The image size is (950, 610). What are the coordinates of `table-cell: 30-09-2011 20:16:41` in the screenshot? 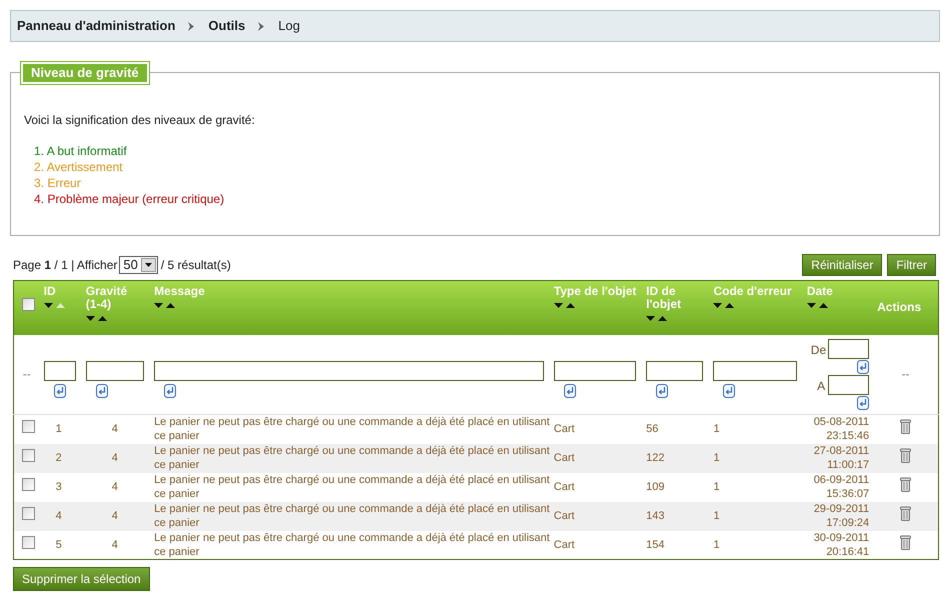 It's located at (841, 544).